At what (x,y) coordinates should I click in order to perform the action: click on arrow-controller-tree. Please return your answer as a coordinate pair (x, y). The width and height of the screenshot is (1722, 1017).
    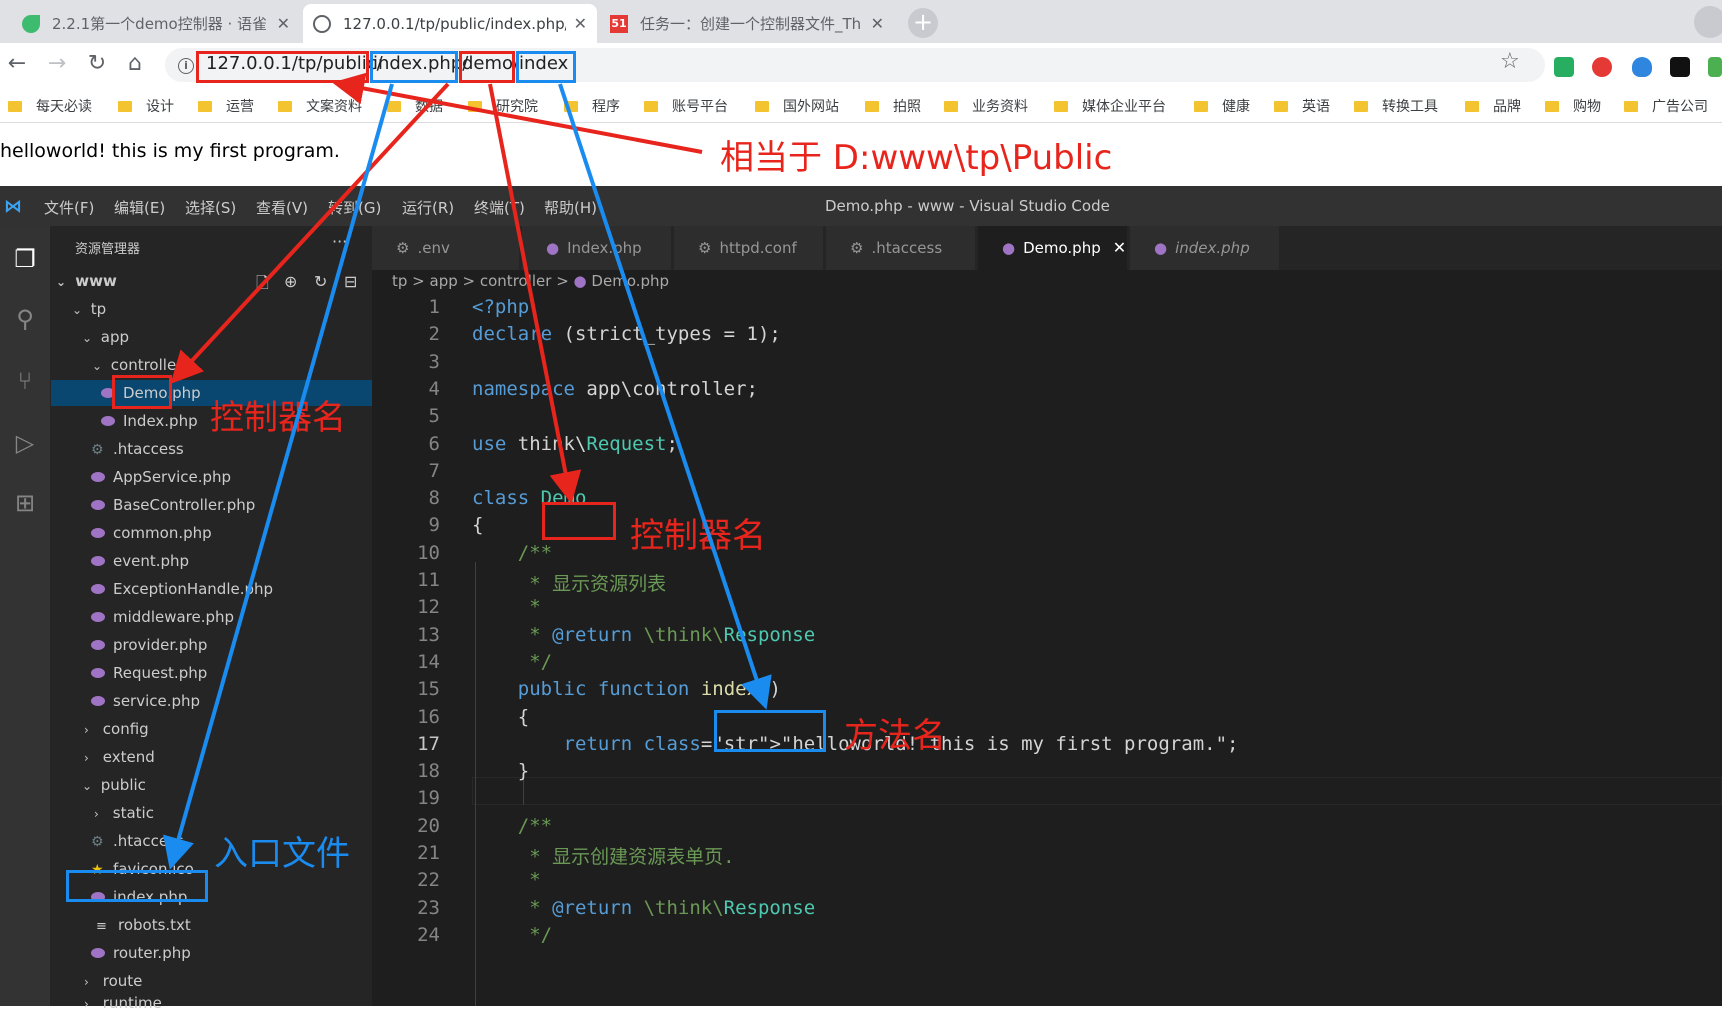
    Looking at the image, I should click on (310, 233).